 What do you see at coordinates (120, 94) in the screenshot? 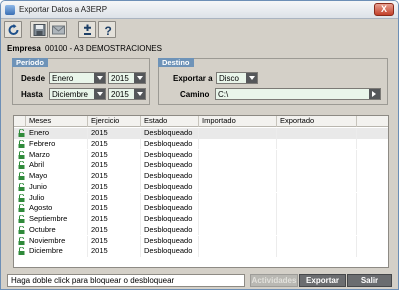
I see `hasta-year-value: 2015` at bounding box center [120, 94].